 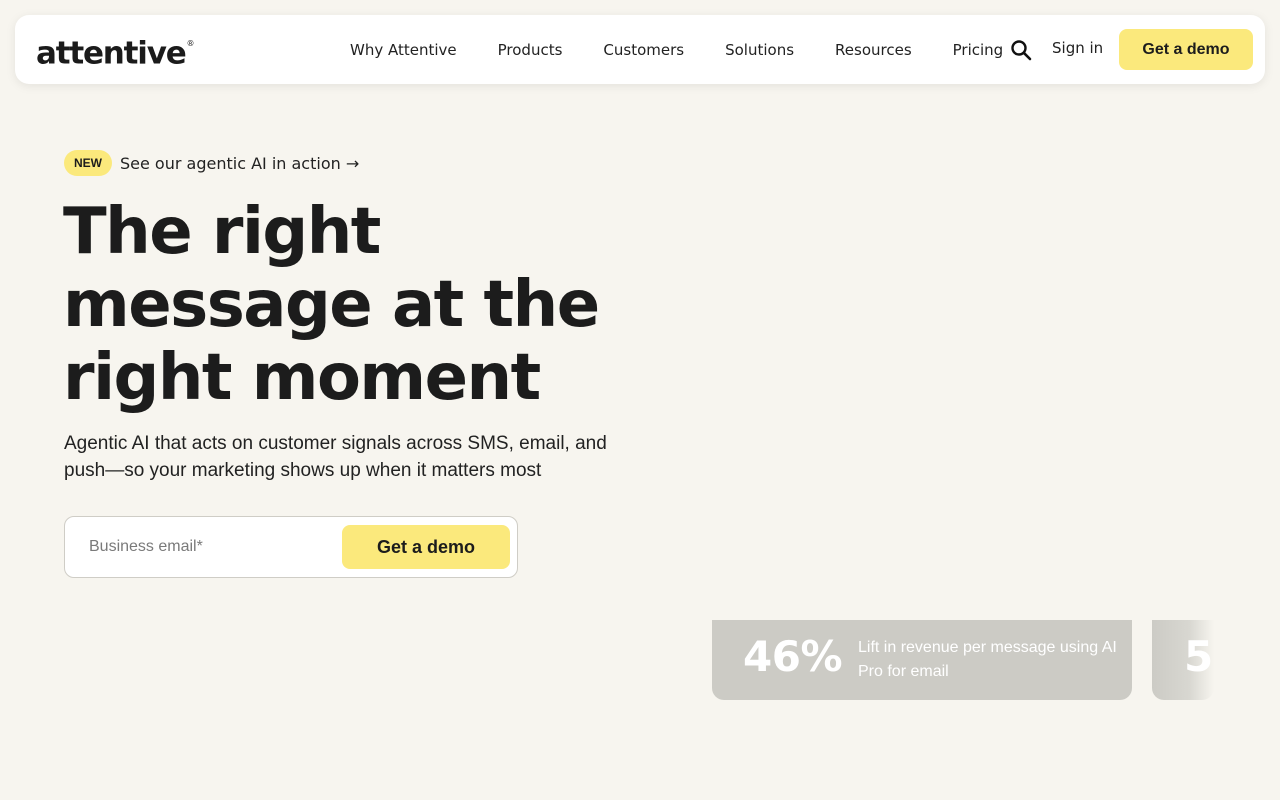 I want to click on attentive-logo: attentive®, so click(x=115, y=52).